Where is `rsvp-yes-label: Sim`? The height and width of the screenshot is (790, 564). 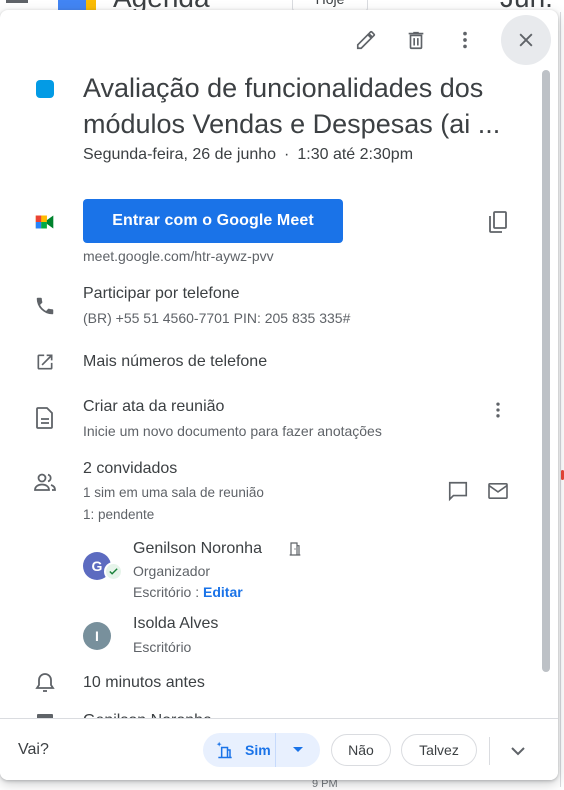
rsvp-yes-label: Sim is located at coordinates (258, 750).